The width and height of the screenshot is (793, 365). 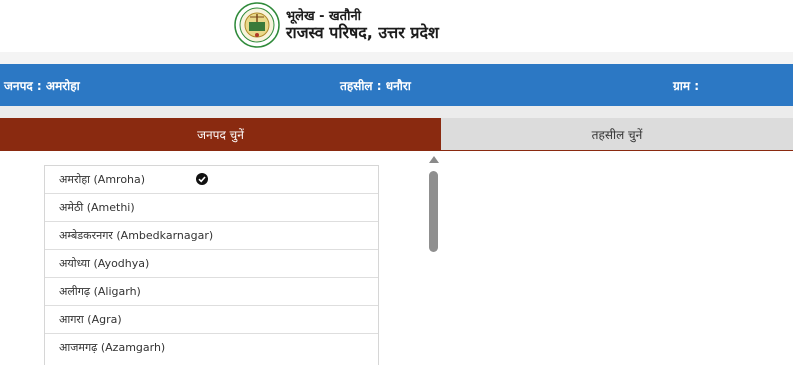 What do you see at coordinates (617, 134) in the screenshot?
I see `tab-tehsil: तहसील चुनें` at bounding box center [617, 134].